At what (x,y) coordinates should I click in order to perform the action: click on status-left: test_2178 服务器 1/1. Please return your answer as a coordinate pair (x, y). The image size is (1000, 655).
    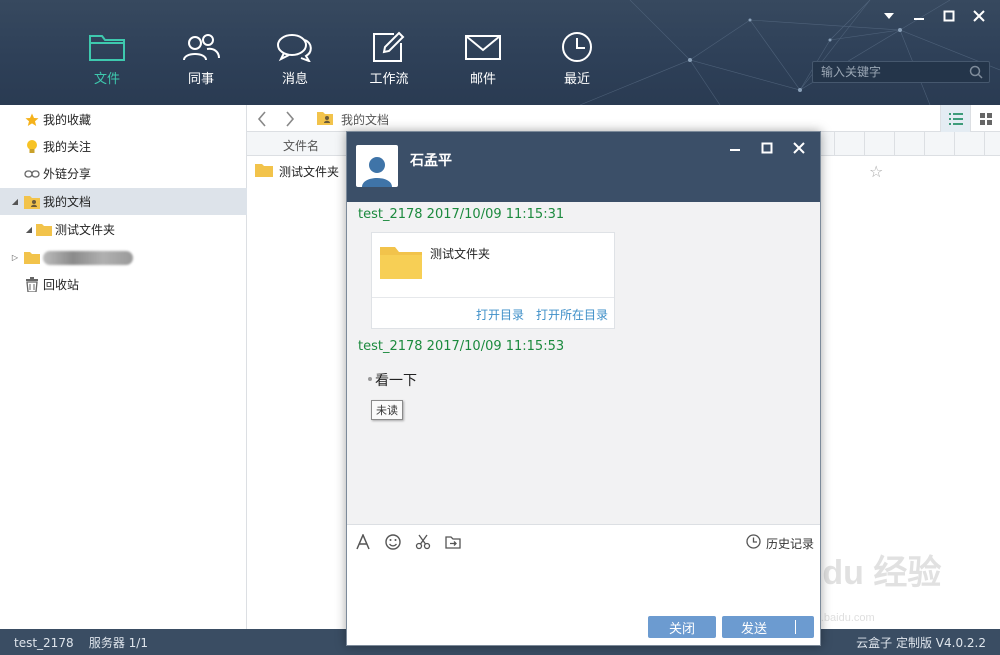
    Looking at the image, I should click on (81, 642).